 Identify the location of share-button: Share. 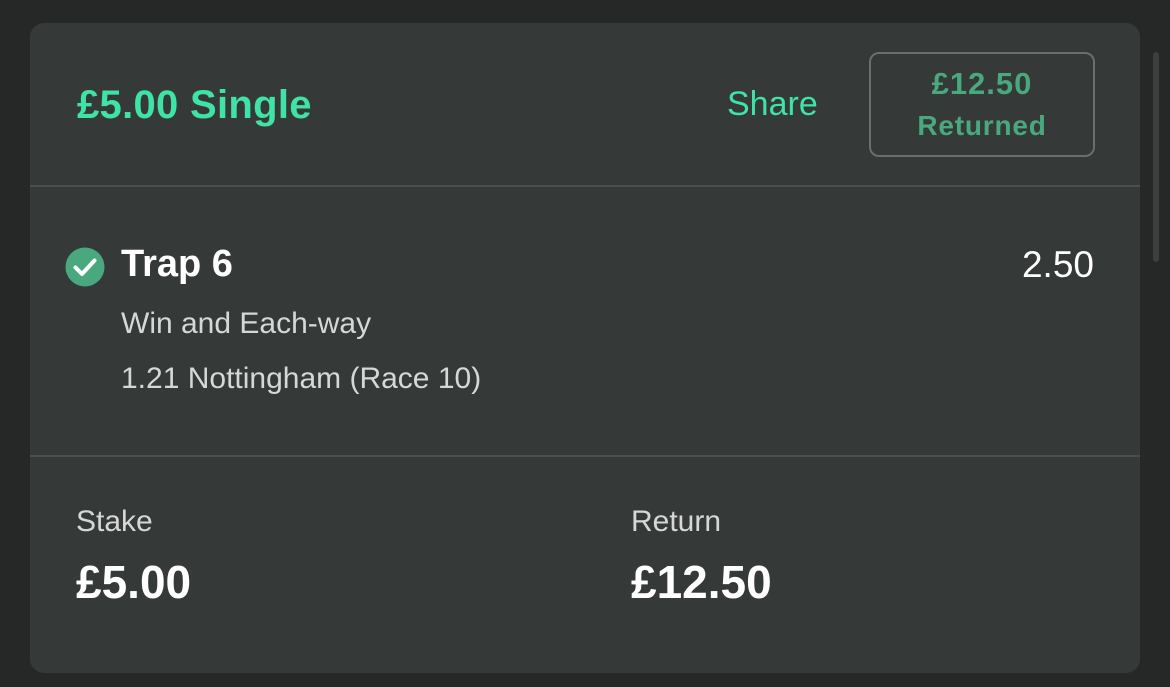
(772, 104).